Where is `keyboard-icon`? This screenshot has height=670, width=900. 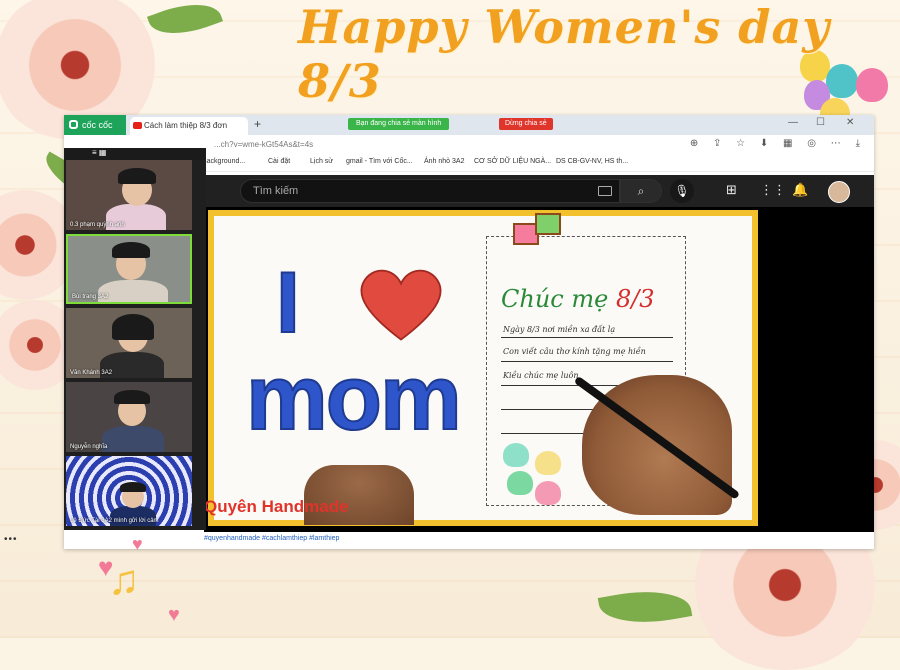 keyboard-icon is located at coordinates (605, 191).